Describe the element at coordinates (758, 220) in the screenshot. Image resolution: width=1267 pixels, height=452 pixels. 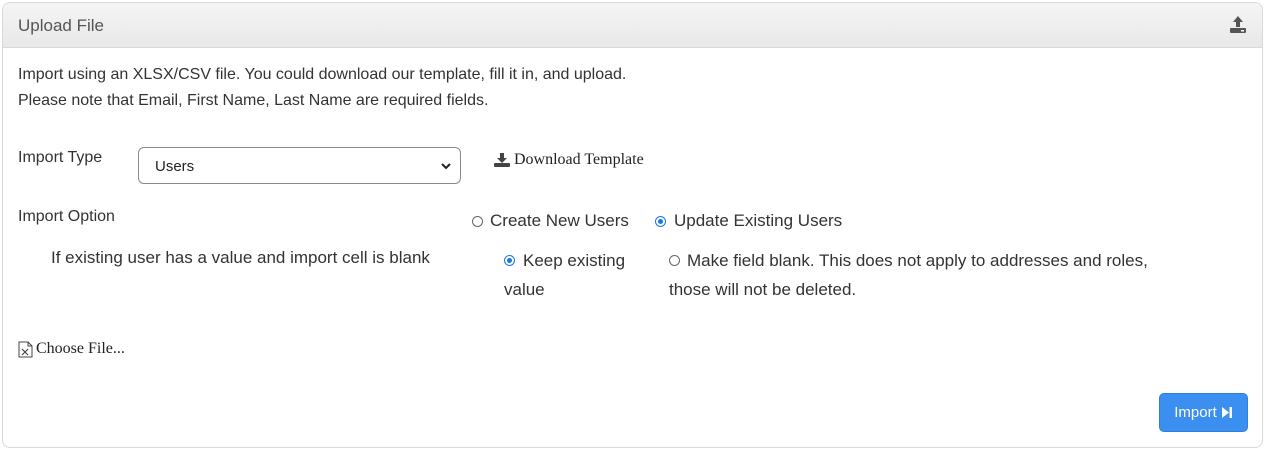
I see `update-existing-users-label: Update Existing Users` at that location.